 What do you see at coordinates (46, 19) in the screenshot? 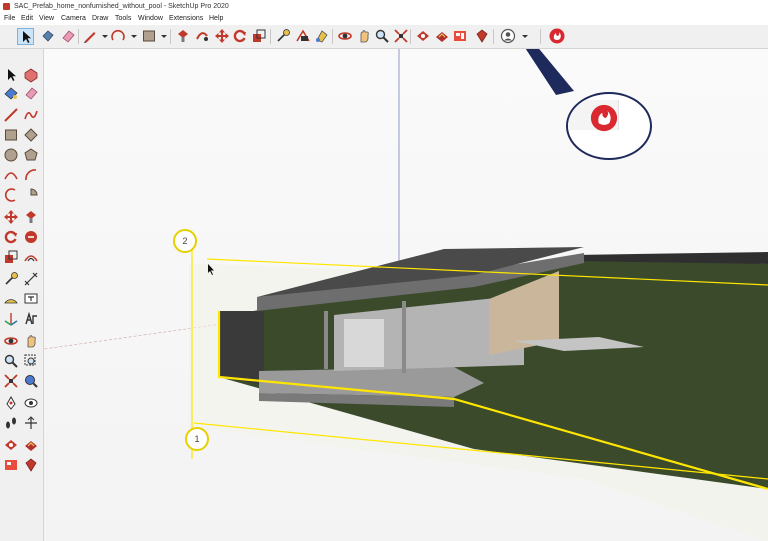
I see `menu-view: View` at bounding box center [46, 19].